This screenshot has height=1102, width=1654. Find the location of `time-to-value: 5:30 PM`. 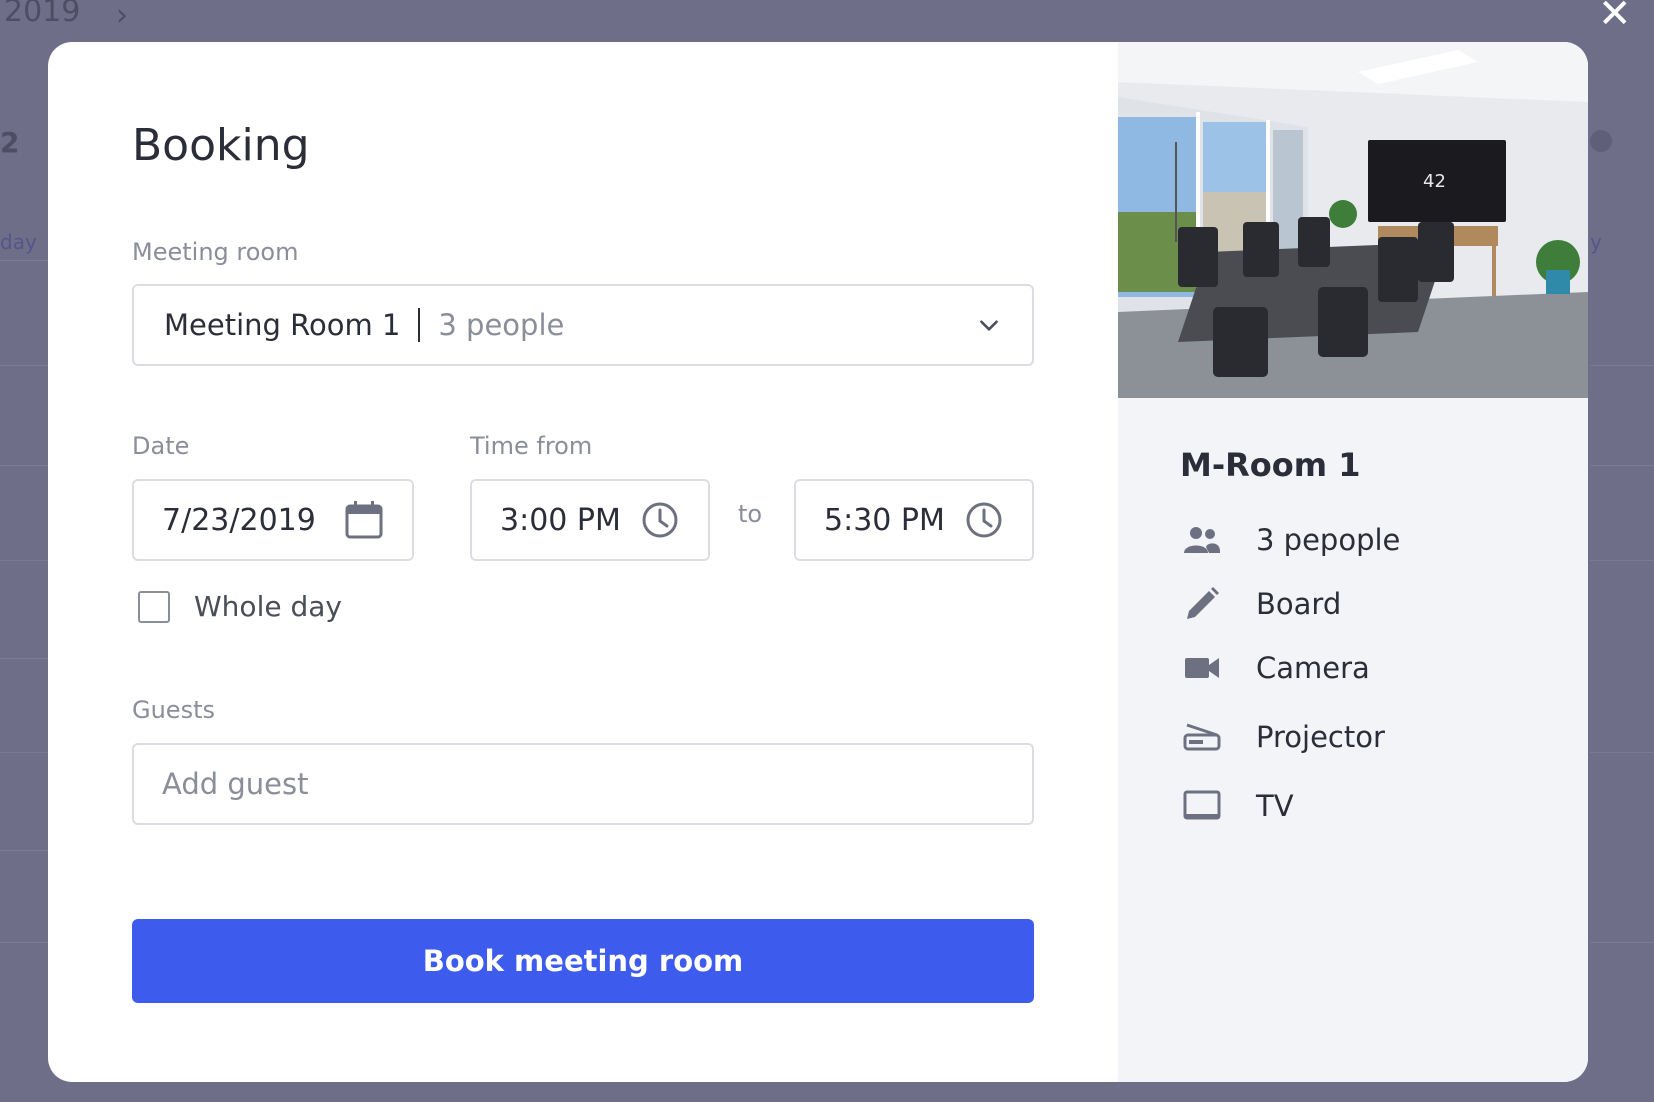

time-to-value: 5:30 PM is located at coordinates (884, 520).